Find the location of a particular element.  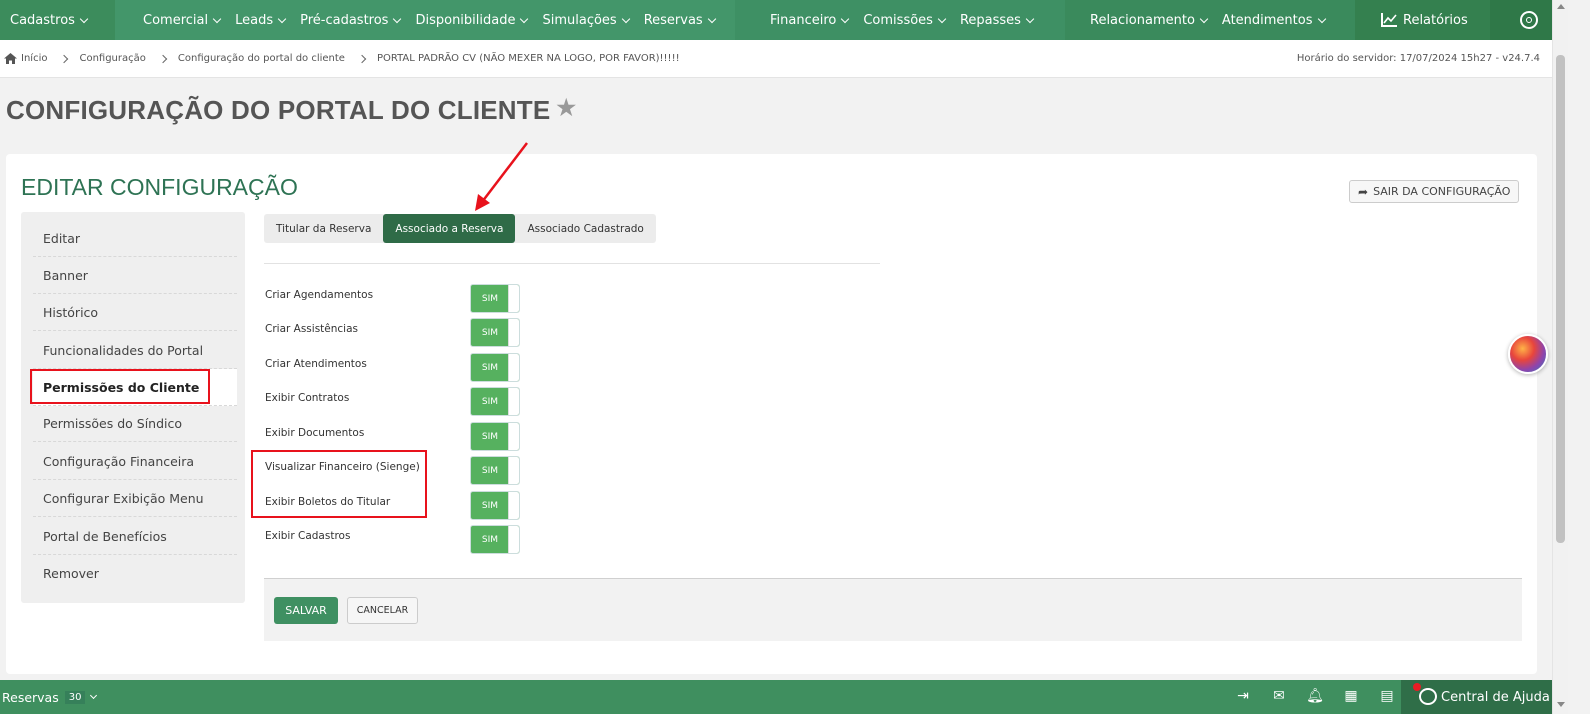

nav-item-financeiro: Financeiro is located at coordinates (810, 20).